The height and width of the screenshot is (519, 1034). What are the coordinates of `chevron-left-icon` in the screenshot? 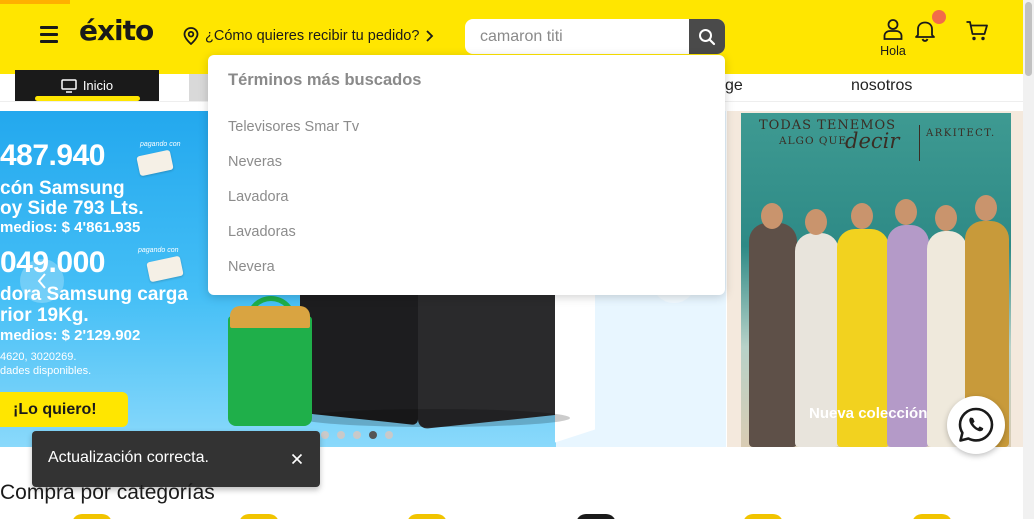 It's located at (41, 281).